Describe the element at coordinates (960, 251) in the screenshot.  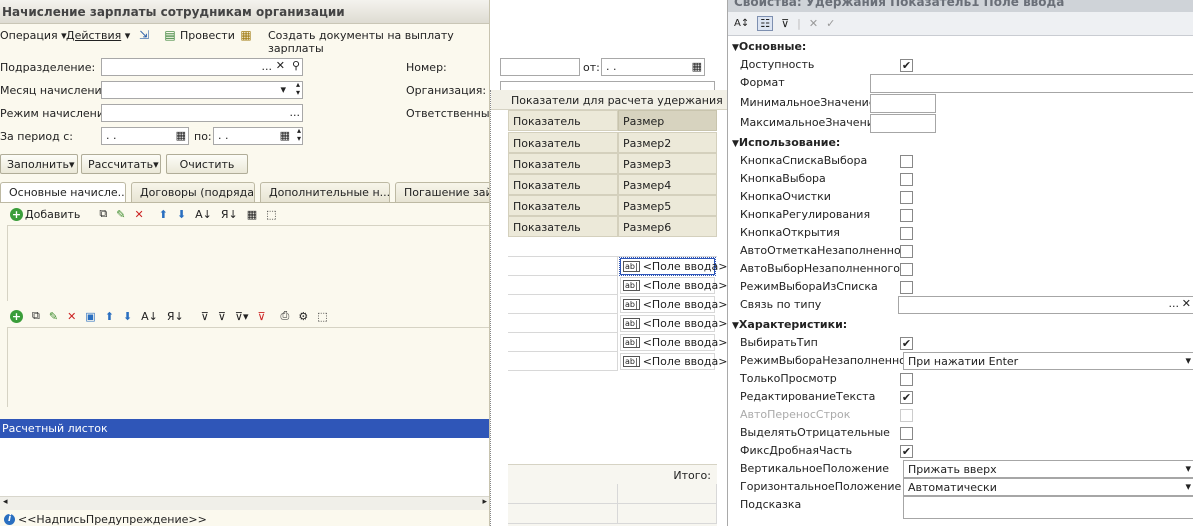
I see `property-row: АвтоОтметкаНезаполненного` at that location.